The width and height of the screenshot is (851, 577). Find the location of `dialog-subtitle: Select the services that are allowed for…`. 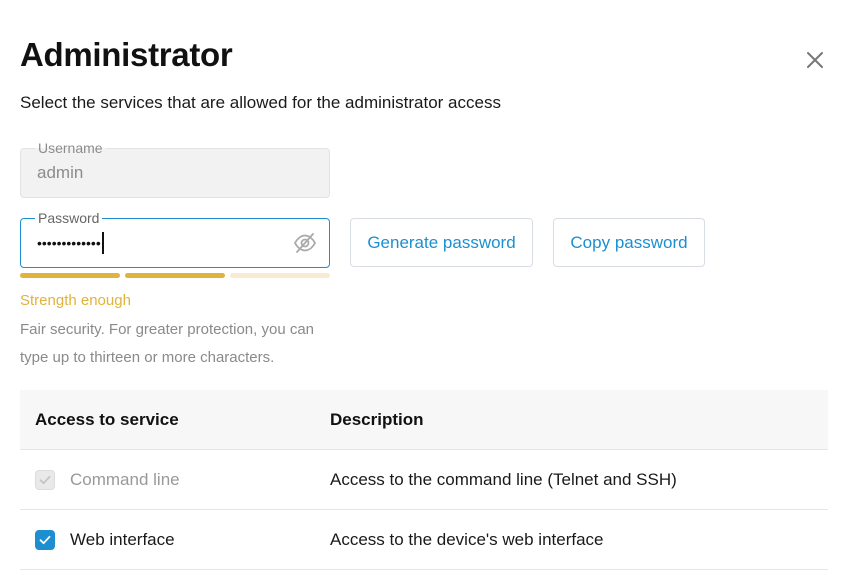

dialog-subtitle: Select the services that are allowed for… is located at coordinates (260, 102).